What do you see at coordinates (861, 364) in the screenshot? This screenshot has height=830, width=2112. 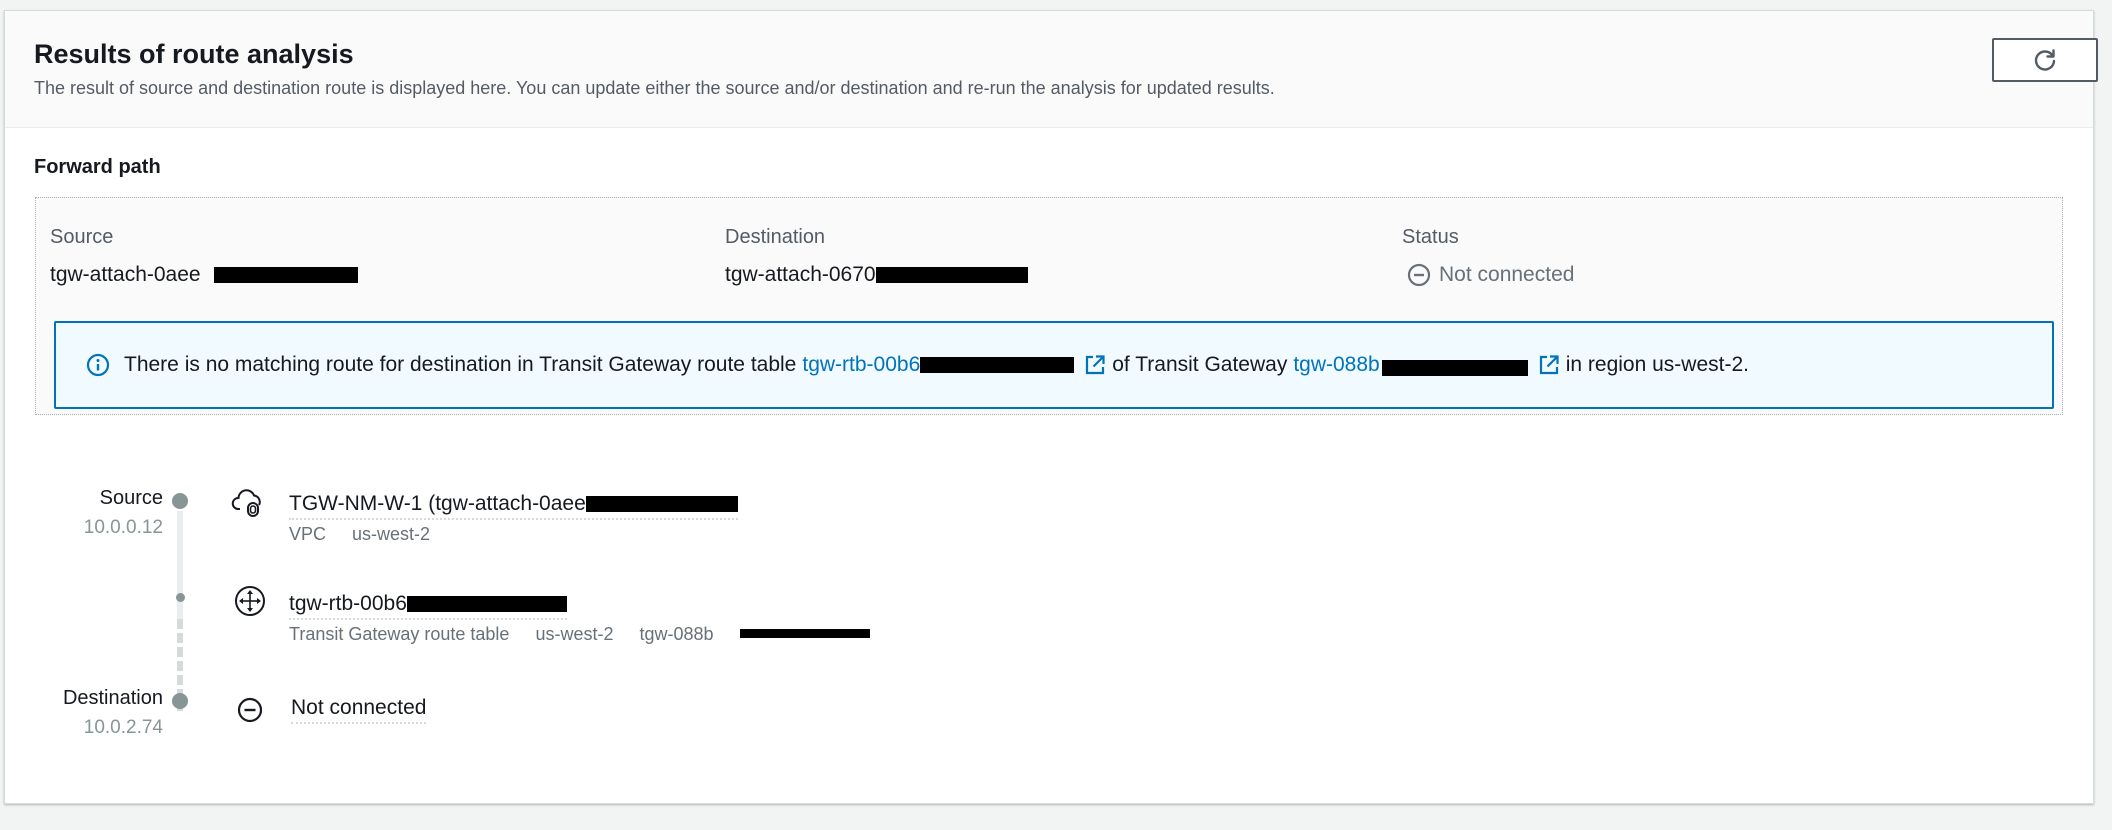 I see `route-table-link-text: tgw-rtb-00b6` at bounding box center [861, 364].